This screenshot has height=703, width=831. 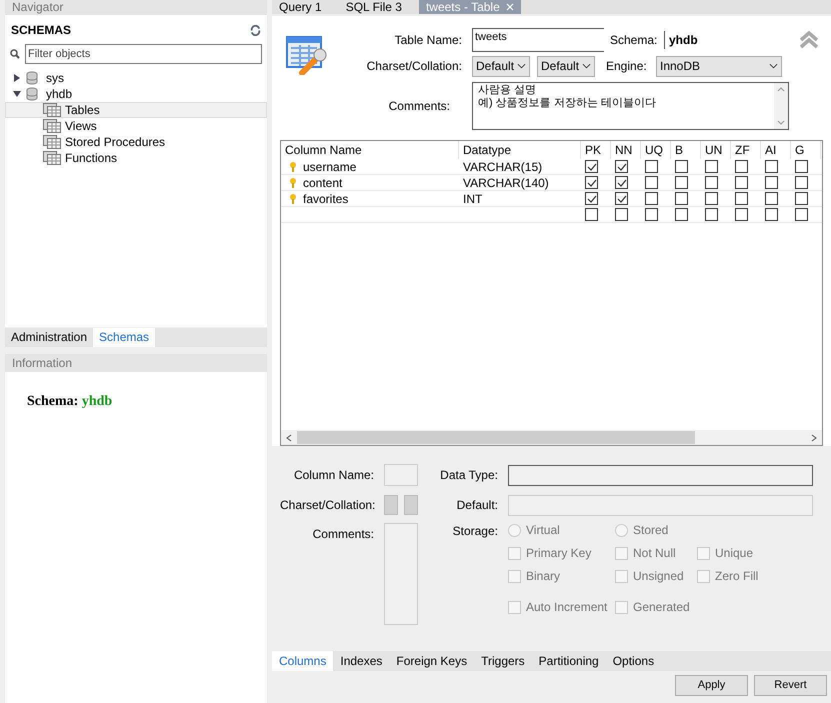 What do you see at coordinates (361, 661) in the screenshot?
I see `bottom-tab: Indexes` at bounding box center [361, 661].